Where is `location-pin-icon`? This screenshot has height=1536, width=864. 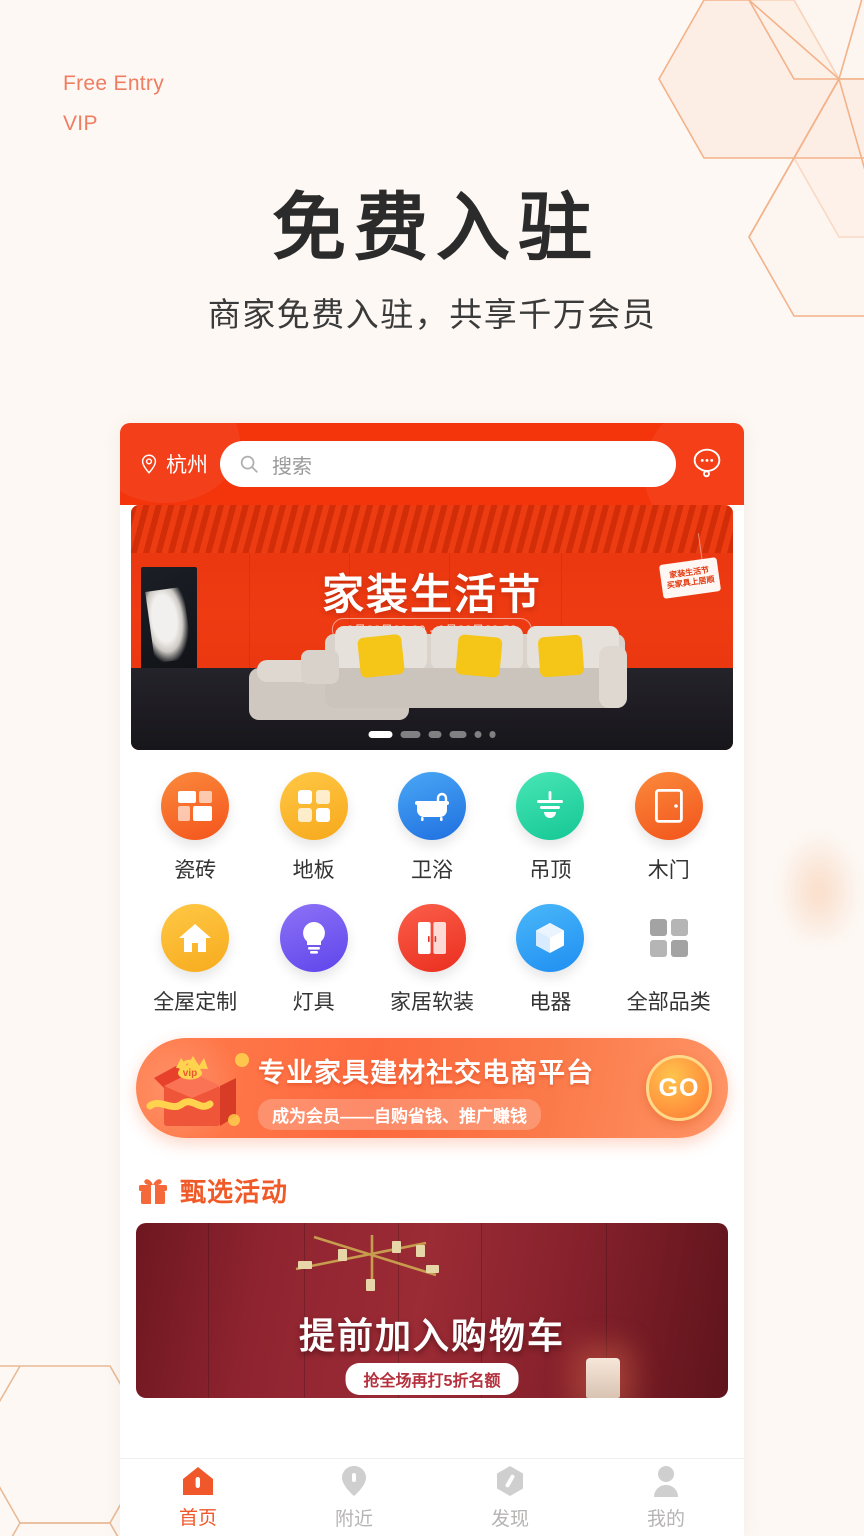
location-pin-icon is located at coordinates (149, 464).